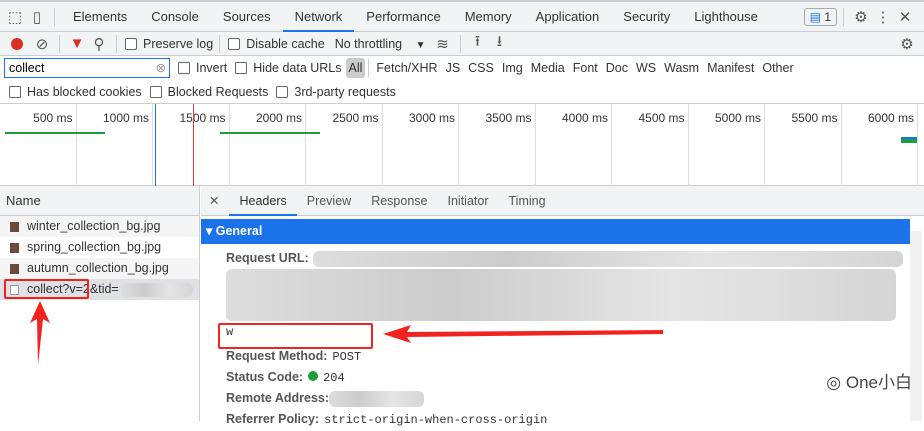  What do you see at coordinates (453, 68) in the screenshot?
I see `type-filter-js: JS` at bounding box center [453, 68].